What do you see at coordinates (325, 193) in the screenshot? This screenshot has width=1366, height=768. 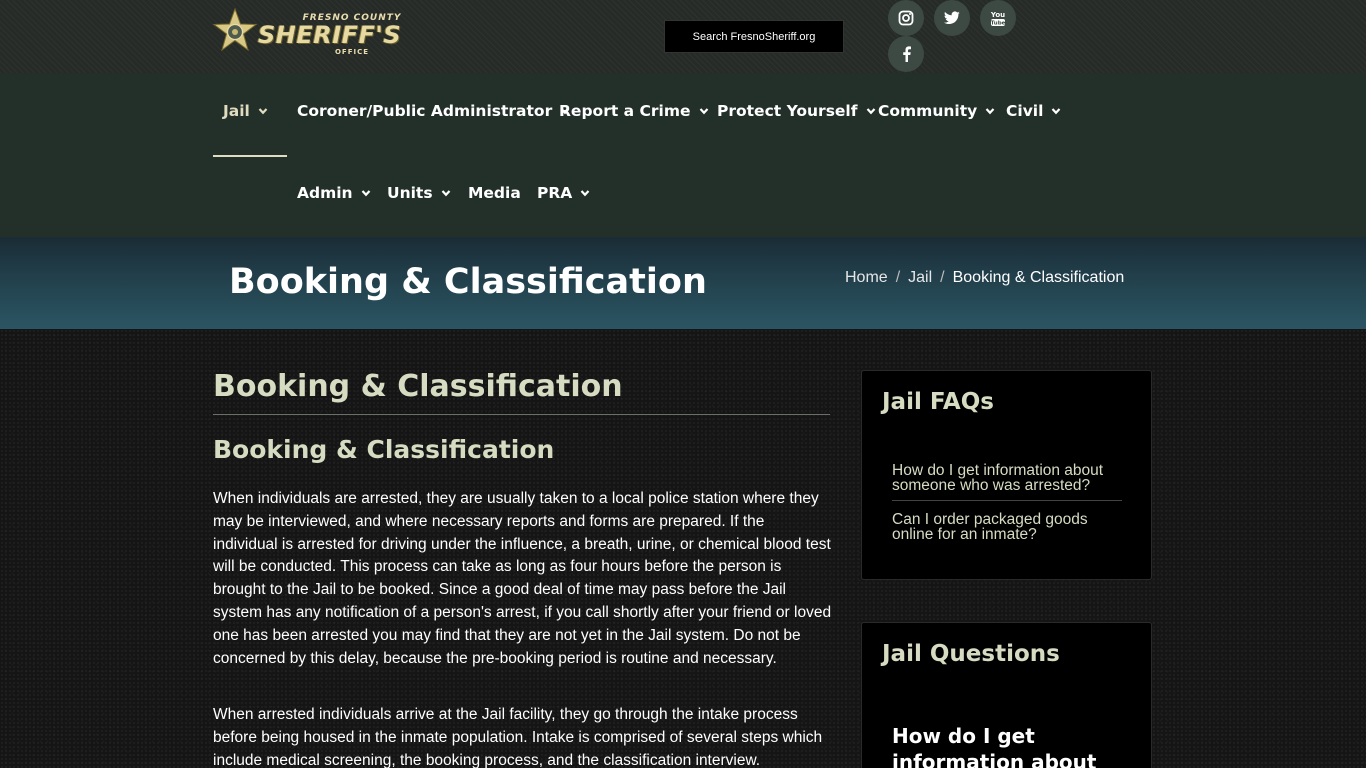 I see `nav-item-label: Admin` at bounding box center [325, 193].